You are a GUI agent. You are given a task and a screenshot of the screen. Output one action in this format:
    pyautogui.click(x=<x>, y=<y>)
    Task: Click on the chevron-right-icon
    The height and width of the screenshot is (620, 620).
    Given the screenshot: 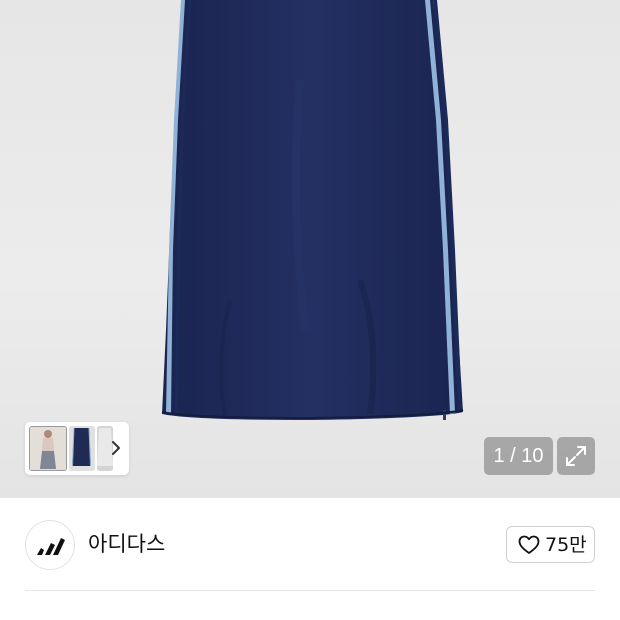 What is the action you would take?
    pyautogui.click(x=116, y=448)
    